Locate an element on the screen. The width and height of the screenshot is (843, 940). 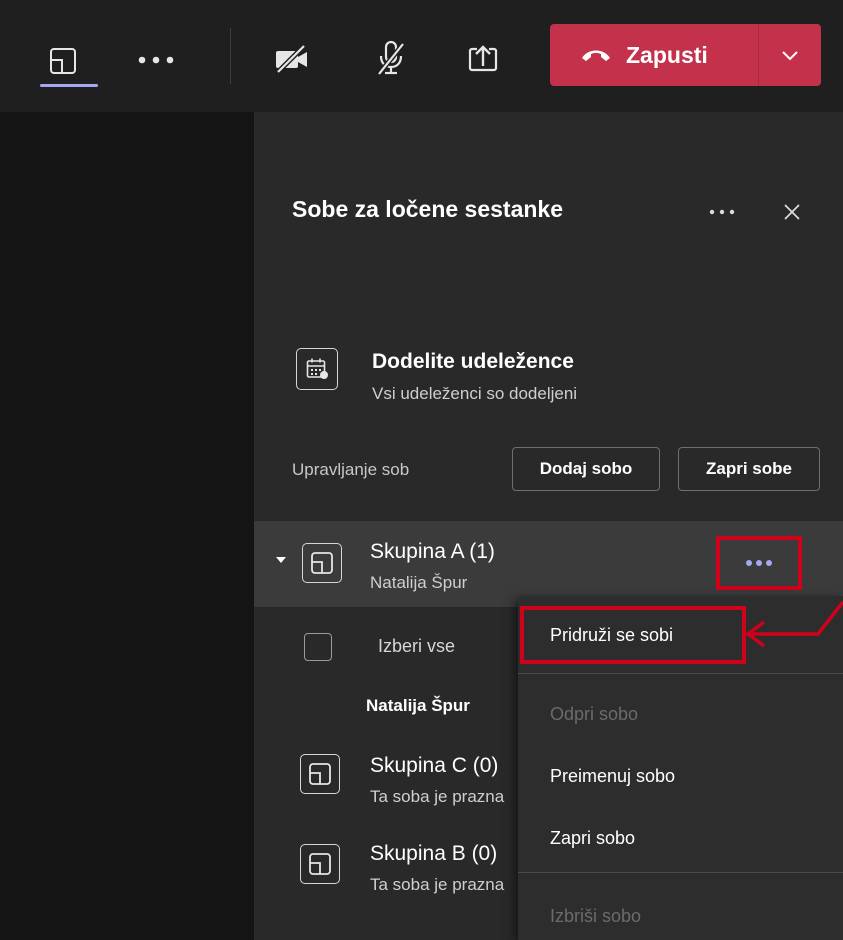
panel-more-button is located at coordinates (722, 212).